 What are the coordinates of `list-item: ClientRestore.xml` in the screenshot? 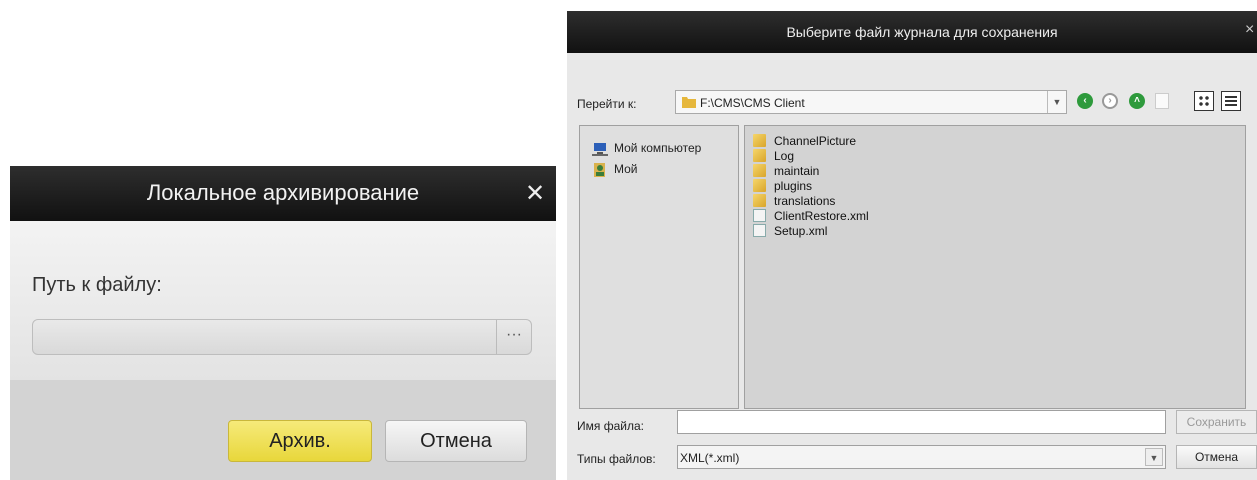 It's located at (811, 217).